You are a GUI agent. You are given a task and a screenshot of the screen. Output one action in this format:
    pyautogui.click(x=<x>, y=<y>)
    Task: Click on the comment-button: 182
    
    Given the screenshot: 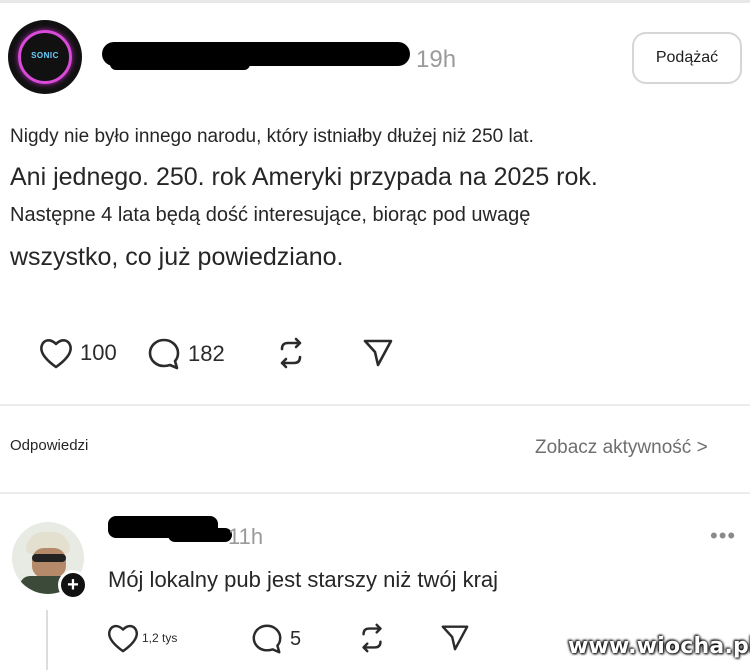 What is the action you would take?
    pyautogui.click(x=185, y=354)
    